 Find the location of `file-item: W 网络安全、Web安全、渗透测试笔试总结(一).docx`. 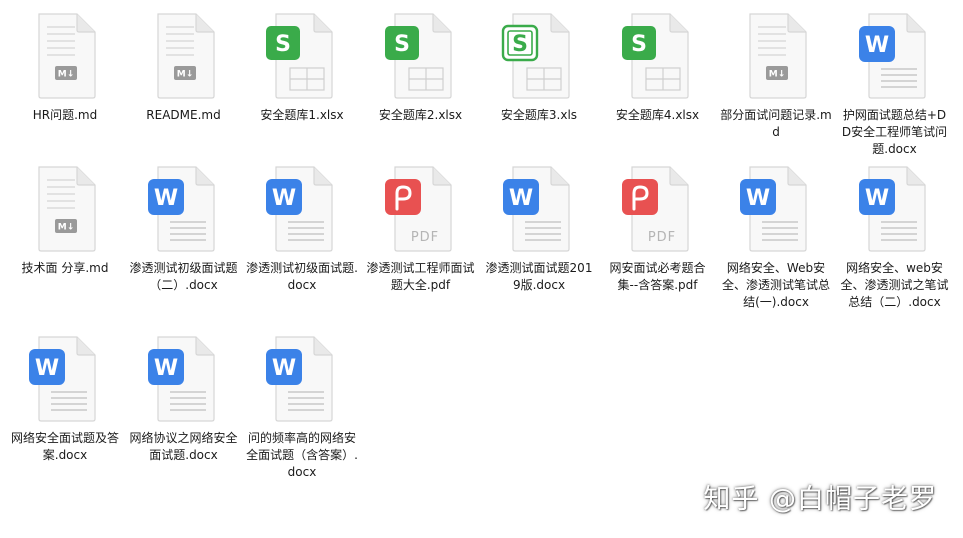

file-item: W 网络安全、Web安全、渗透测试笔试总结(一).docx is located at coordinates (776, 238).